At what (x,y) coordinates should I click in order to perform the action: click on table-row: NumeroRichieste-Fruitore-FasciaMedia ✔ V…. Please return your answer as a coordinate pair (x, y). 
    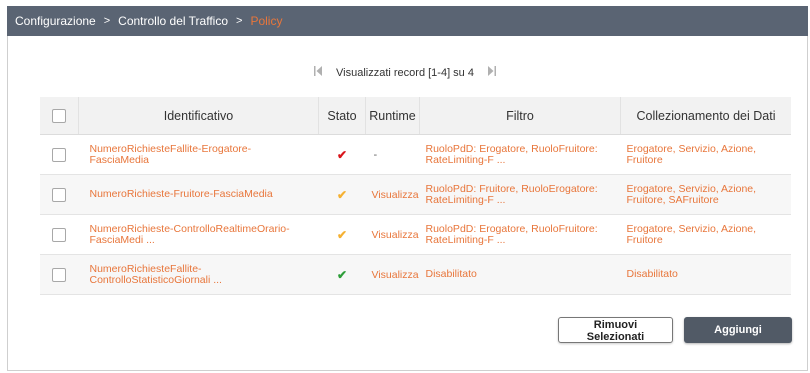
    Looking at the image, I should click on (416, 194).